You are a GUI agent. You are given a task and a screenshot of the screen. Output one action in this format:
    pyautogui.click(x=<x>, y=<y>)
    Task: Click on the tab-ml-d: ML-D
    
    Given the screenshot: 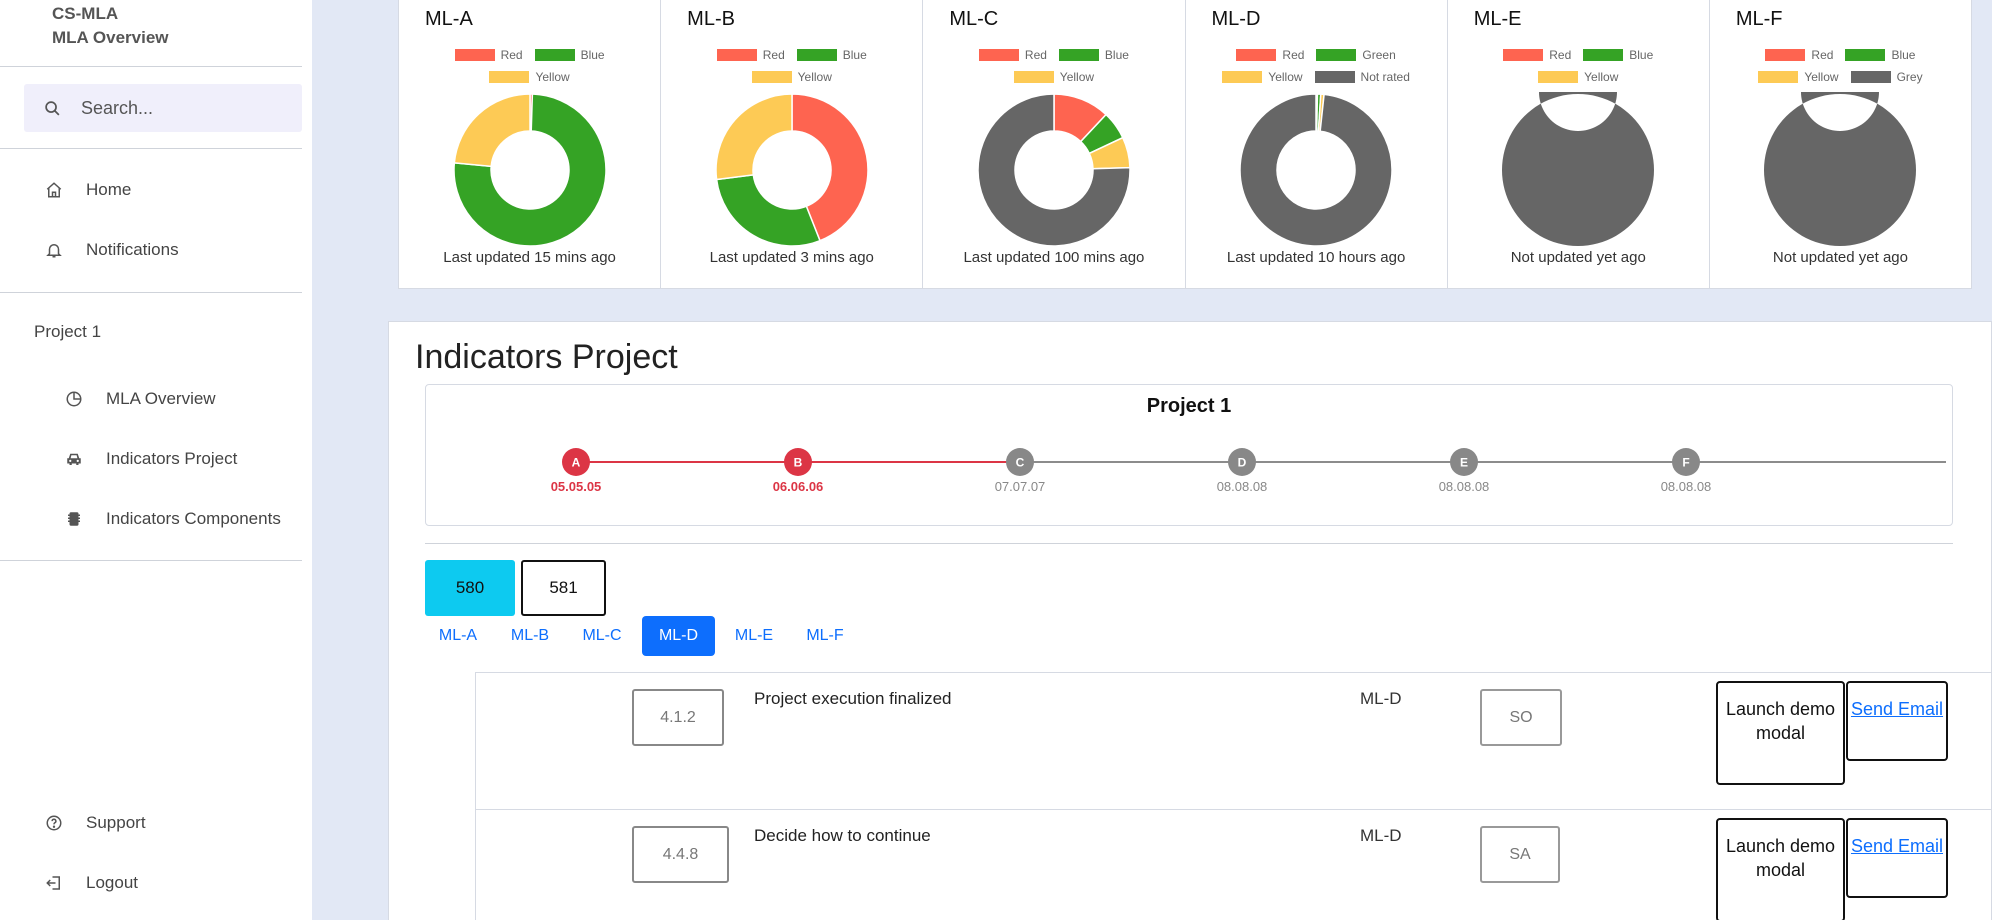 What is the action you would take?
    pyautogui.click(x=678, y=636)
    